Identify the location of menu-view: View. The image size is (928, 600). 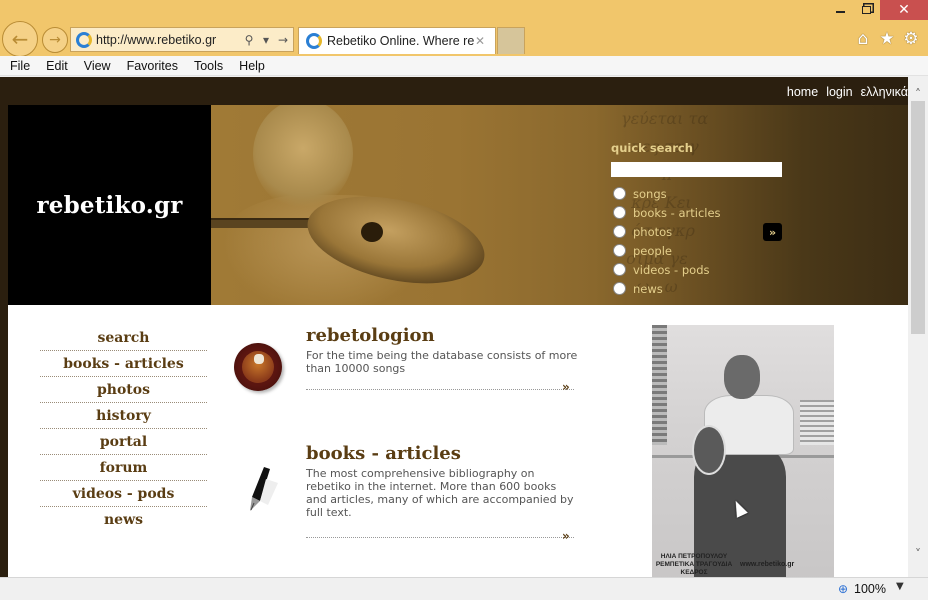
(97, 66).